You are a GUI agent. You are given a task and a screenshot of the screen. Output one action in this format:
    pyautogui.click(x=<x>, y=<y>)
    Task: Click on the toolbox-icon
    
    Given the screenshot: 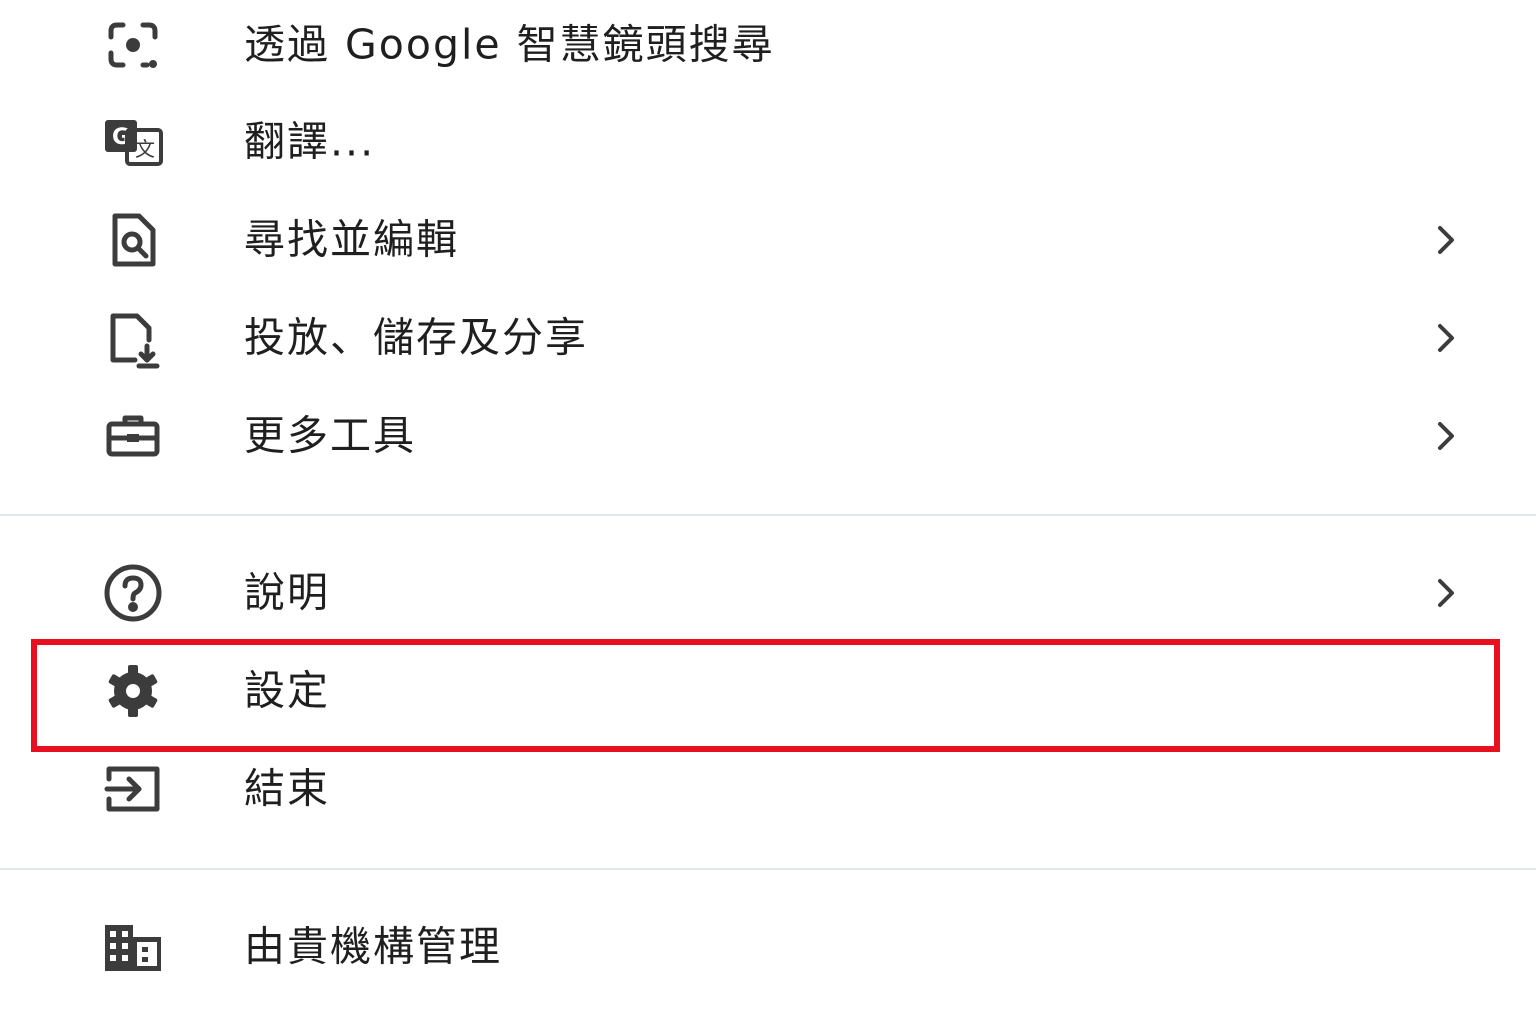 What is the action you would take?
    pyautogui.click(x=133, y=436)
    